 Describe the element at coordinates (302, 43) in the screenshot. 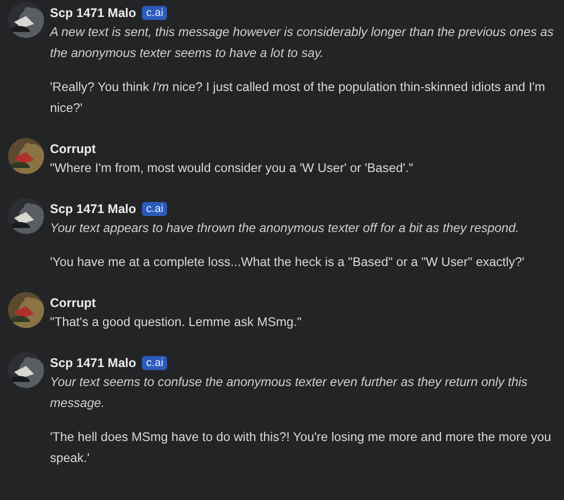

I see `message-text: A new text is sent, this message however is considerably longer than the previous ones as the anonymous texter seems to have a lot to say.` at that location.